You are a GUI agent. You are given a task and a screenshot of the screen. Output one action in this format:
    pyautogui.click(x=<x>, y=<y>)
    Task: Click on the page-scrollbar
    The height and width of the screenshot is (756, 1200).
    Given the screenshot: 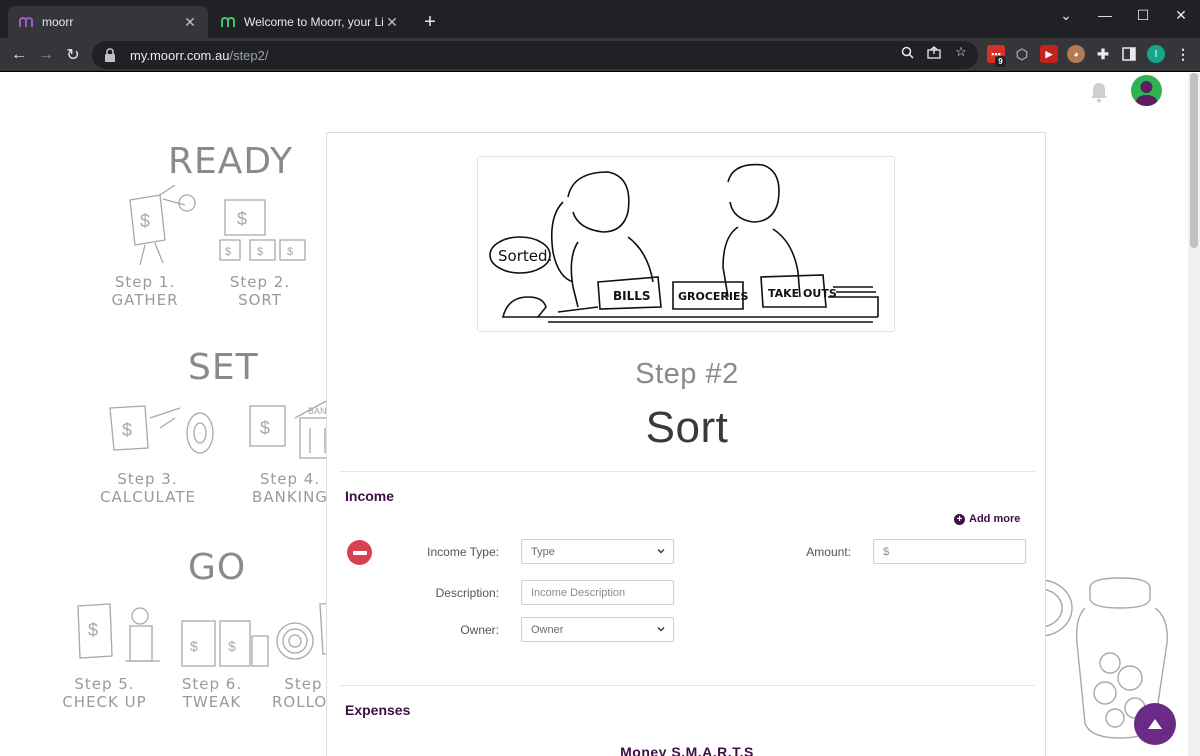 What is the action you would take?
    pyautogui.click(x=1194, y=414)
    